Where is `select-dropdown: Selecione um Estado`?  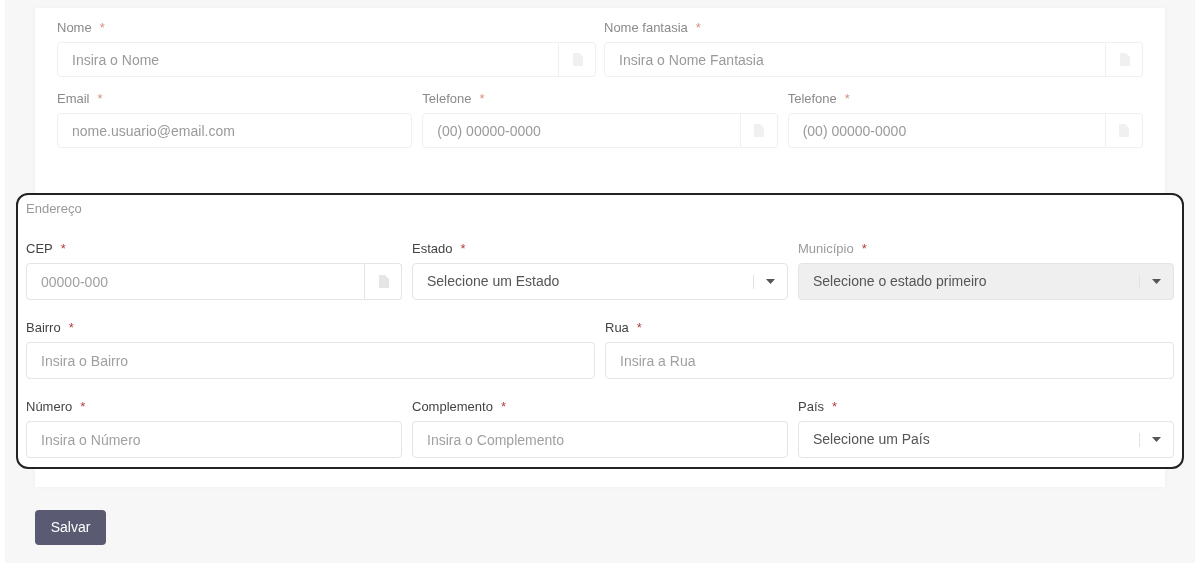
select-dropdown: Selecione um Estado is located at coordinates (600, 281).